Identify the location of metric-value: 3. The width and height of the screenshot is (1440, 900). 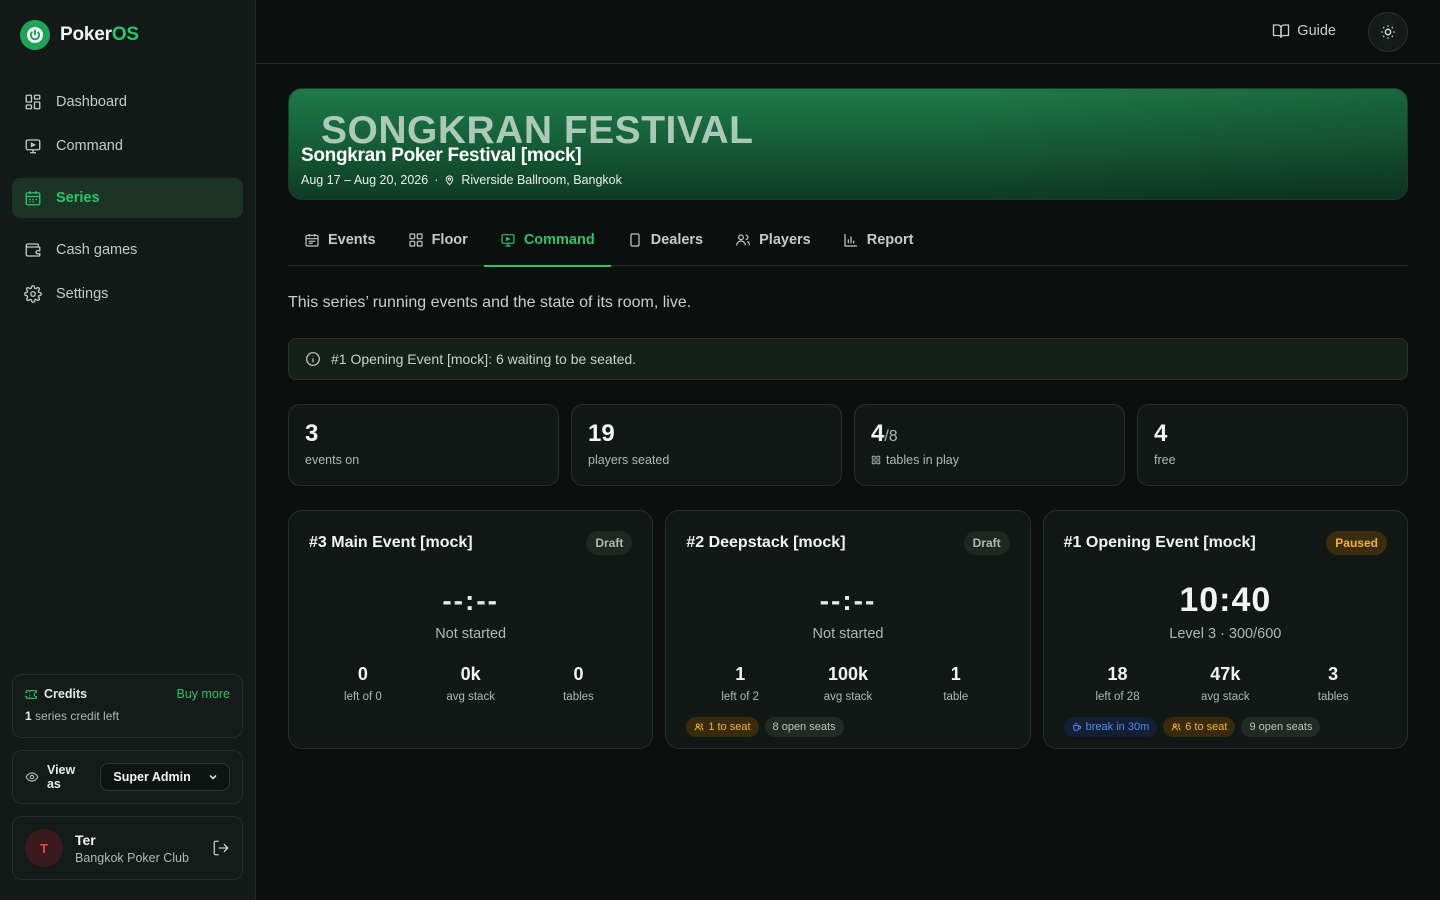
(1333, 674).